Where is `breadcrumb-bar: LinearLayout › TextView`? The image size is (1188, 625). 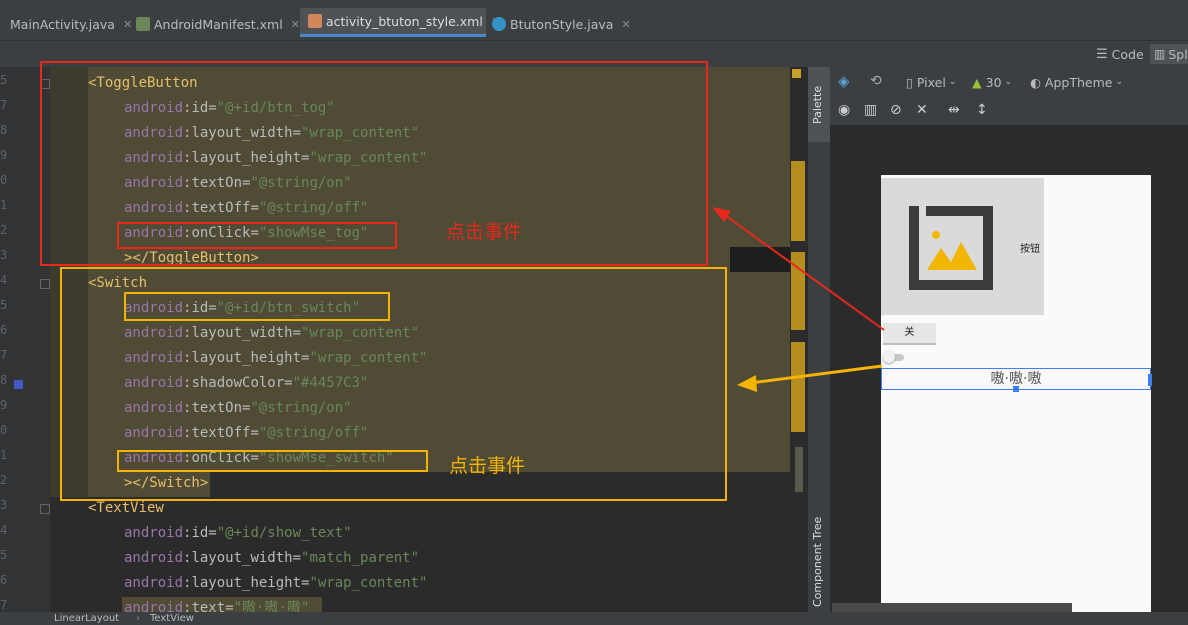 breadcrumb-bar: LinearLayout › TextView is located at coordinates (594, 618).